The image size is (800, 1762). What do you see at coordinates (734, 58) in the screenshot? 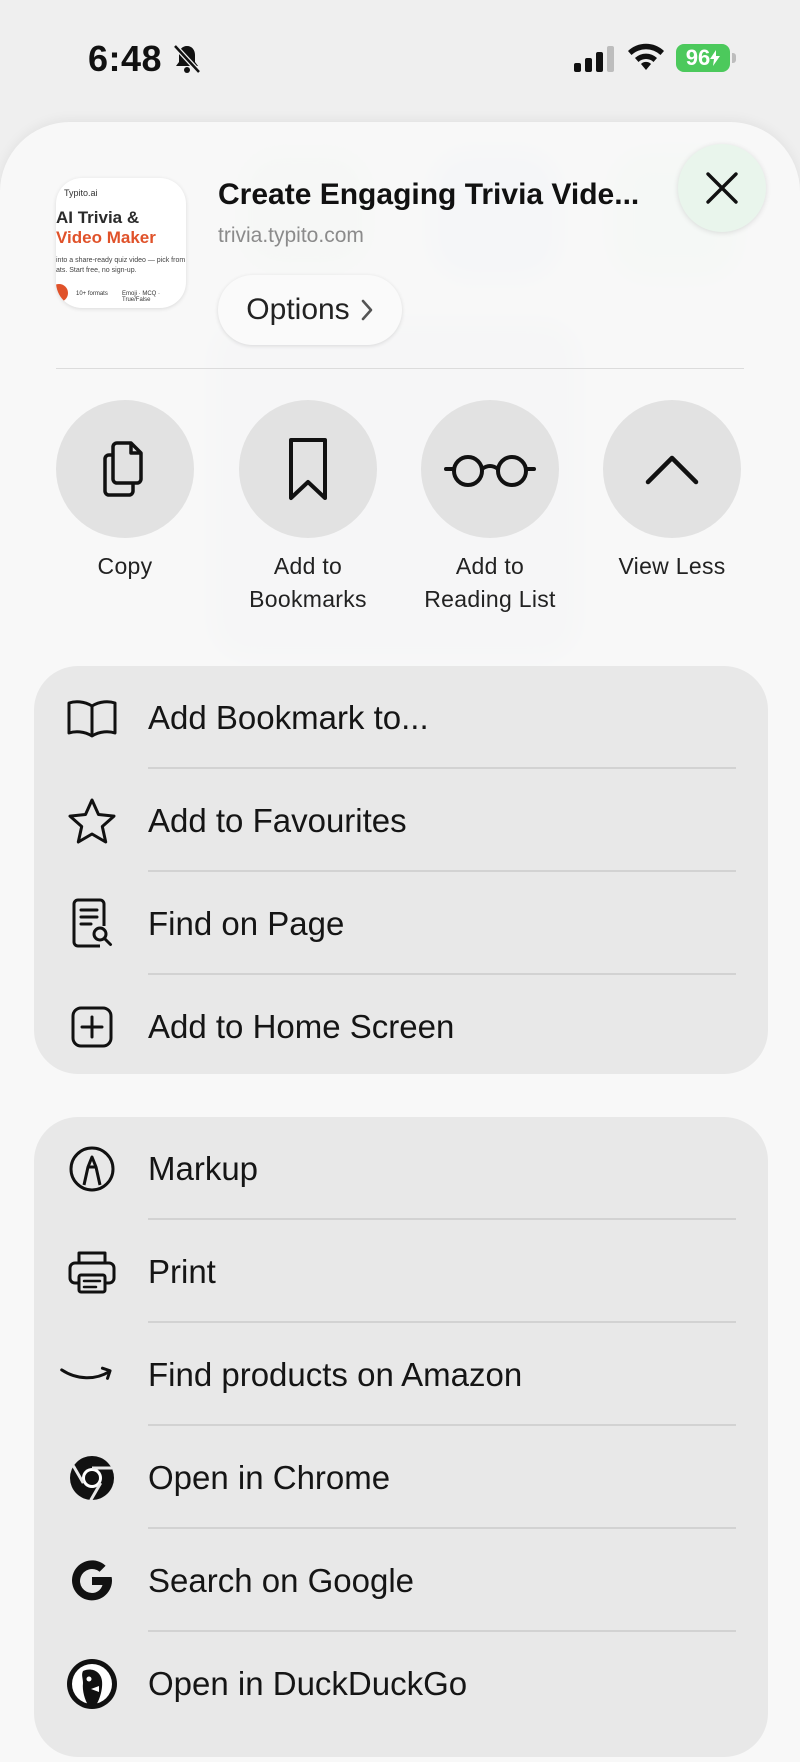
I see `battery-cap` at bounding box center [734, 58].